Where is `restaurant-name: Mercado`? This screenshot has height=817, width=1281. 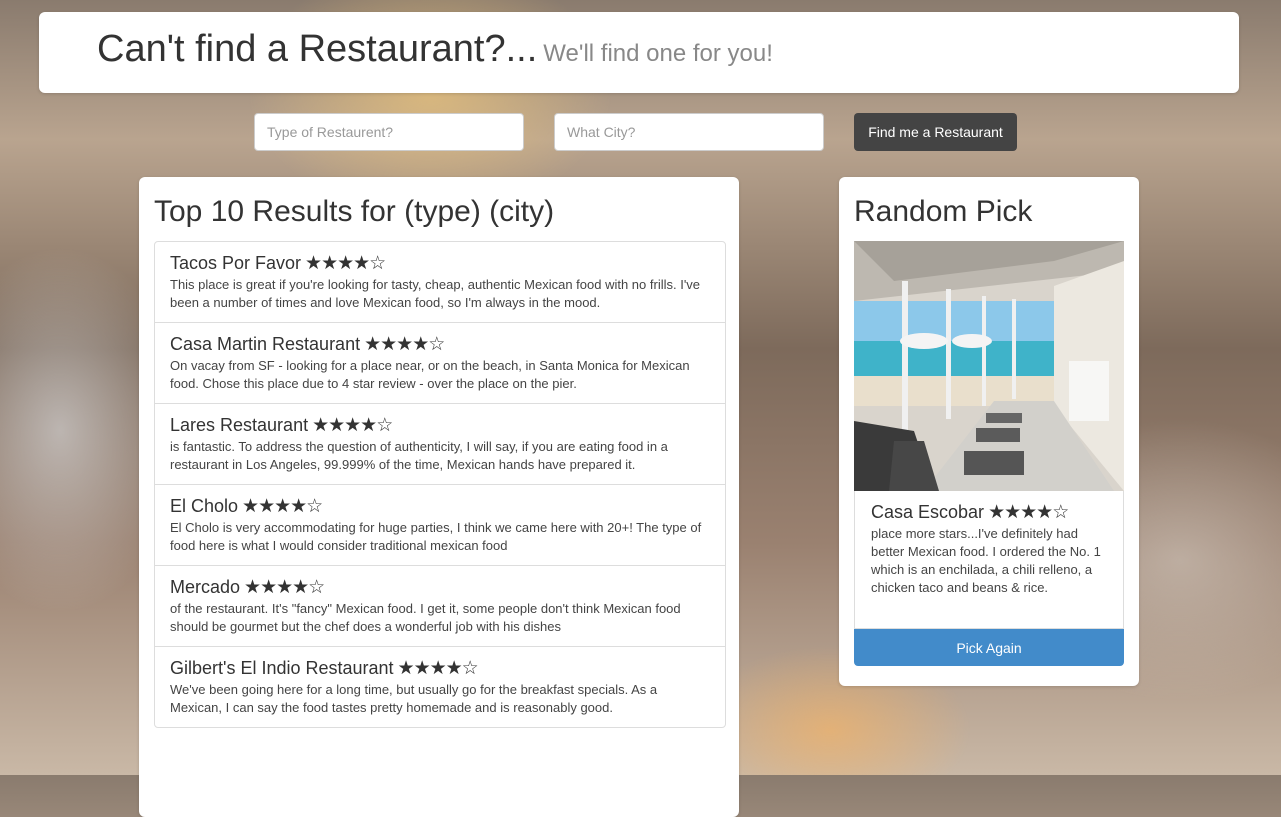 restaurant-name: Mercado is located at coordinates (205, 587).